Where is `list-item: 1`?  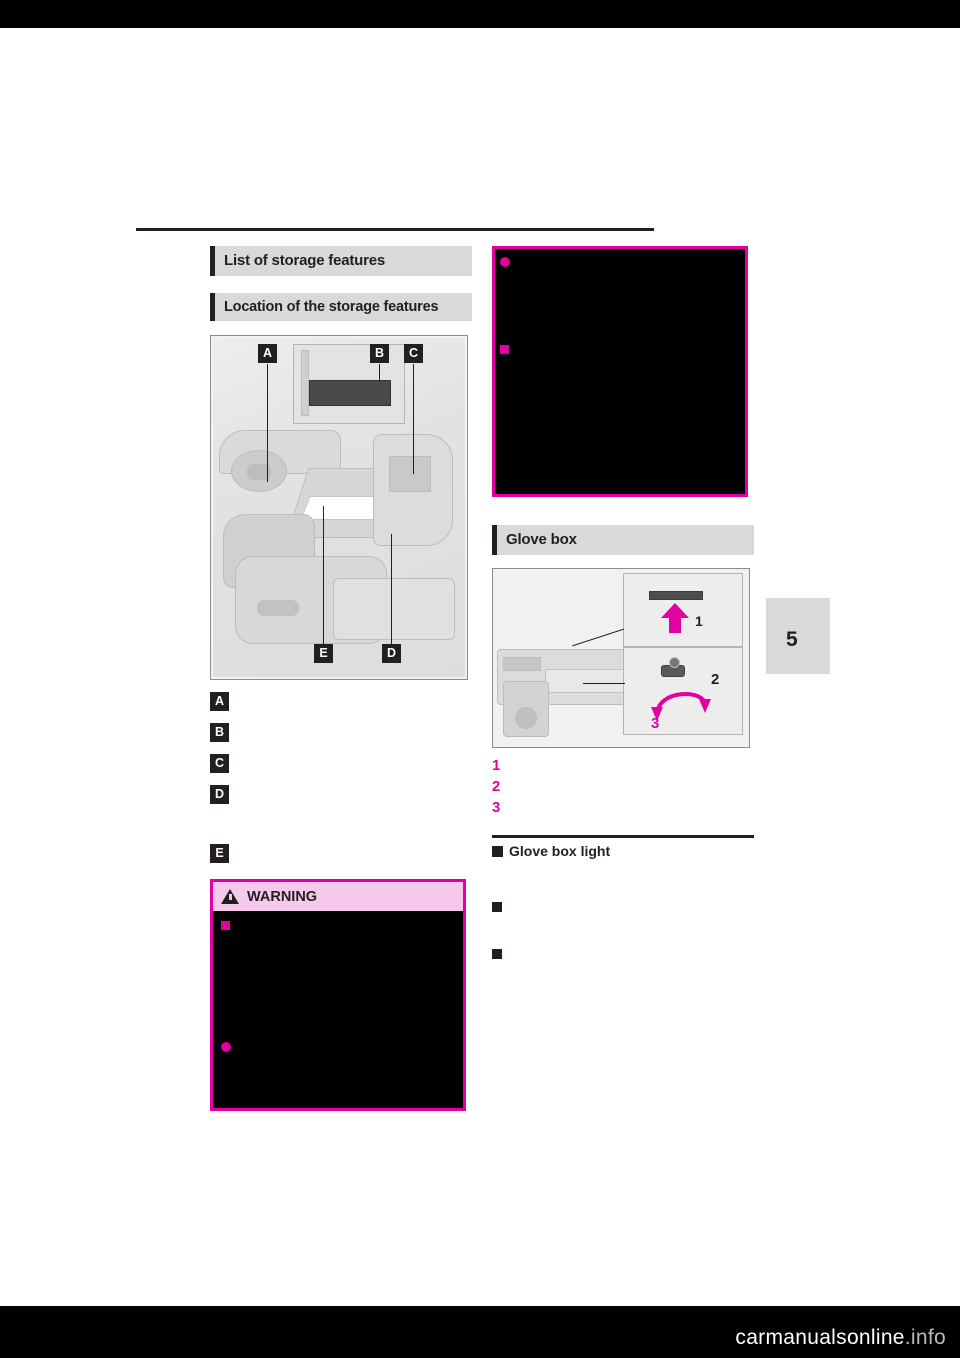 list-item: 1 is located at coordinates (623, 766).